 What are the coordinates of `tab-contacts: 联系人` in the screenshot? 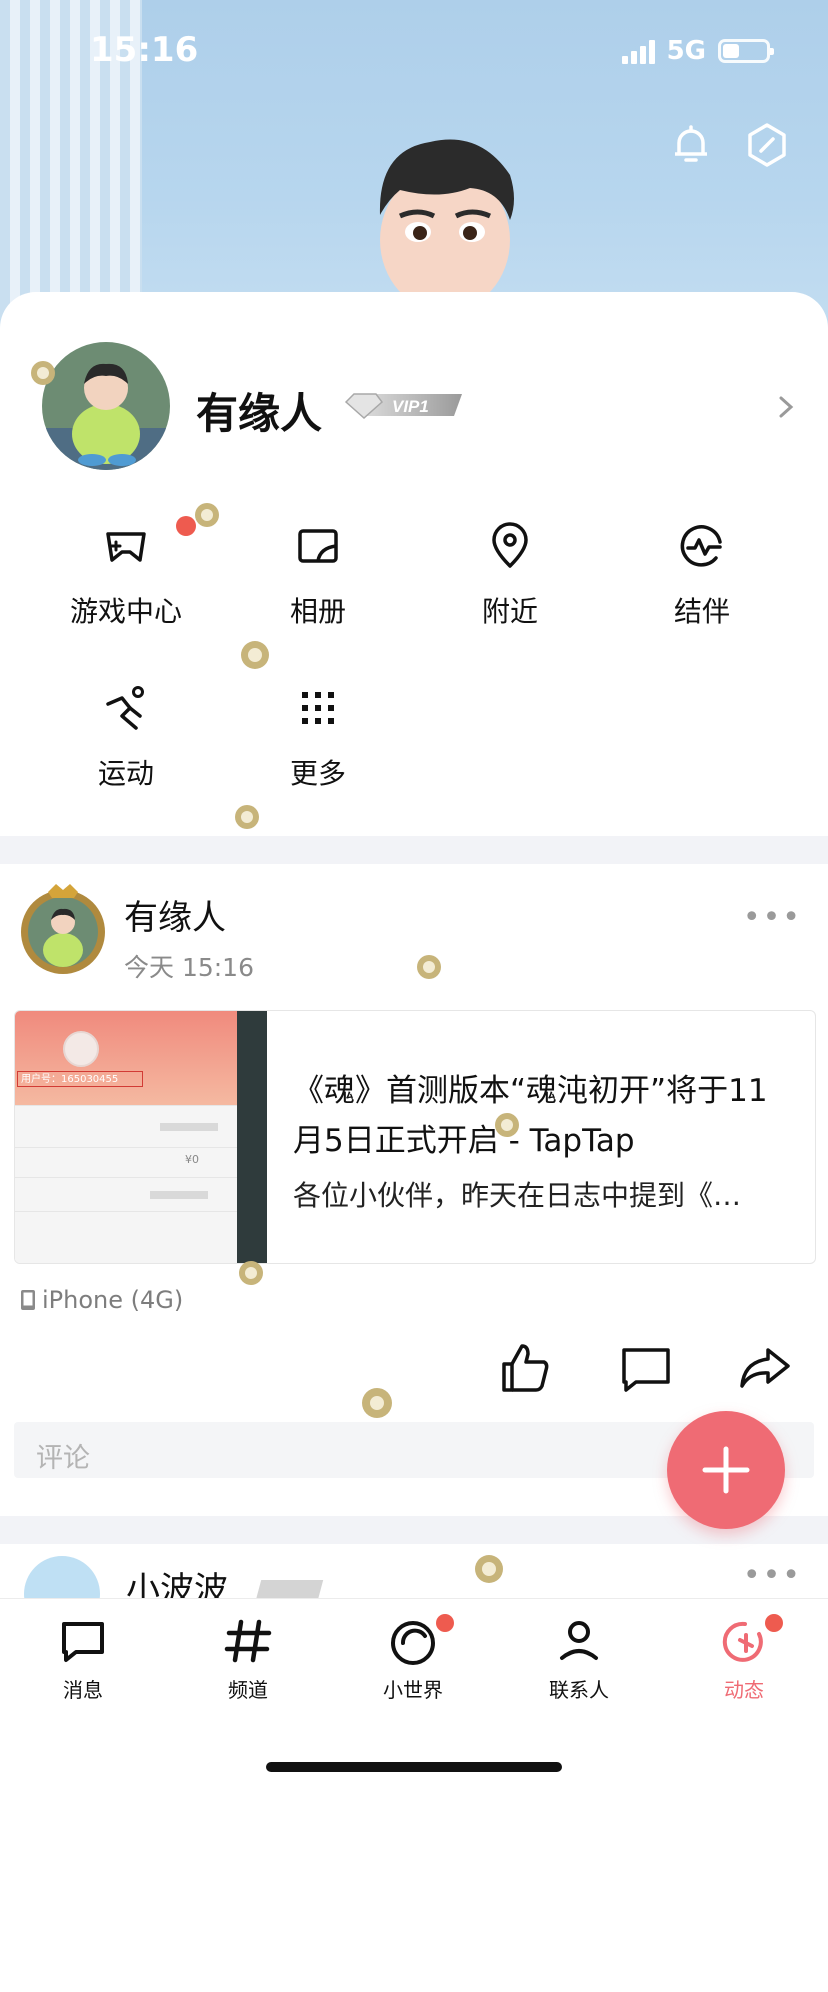 It's located at (579, 1659).